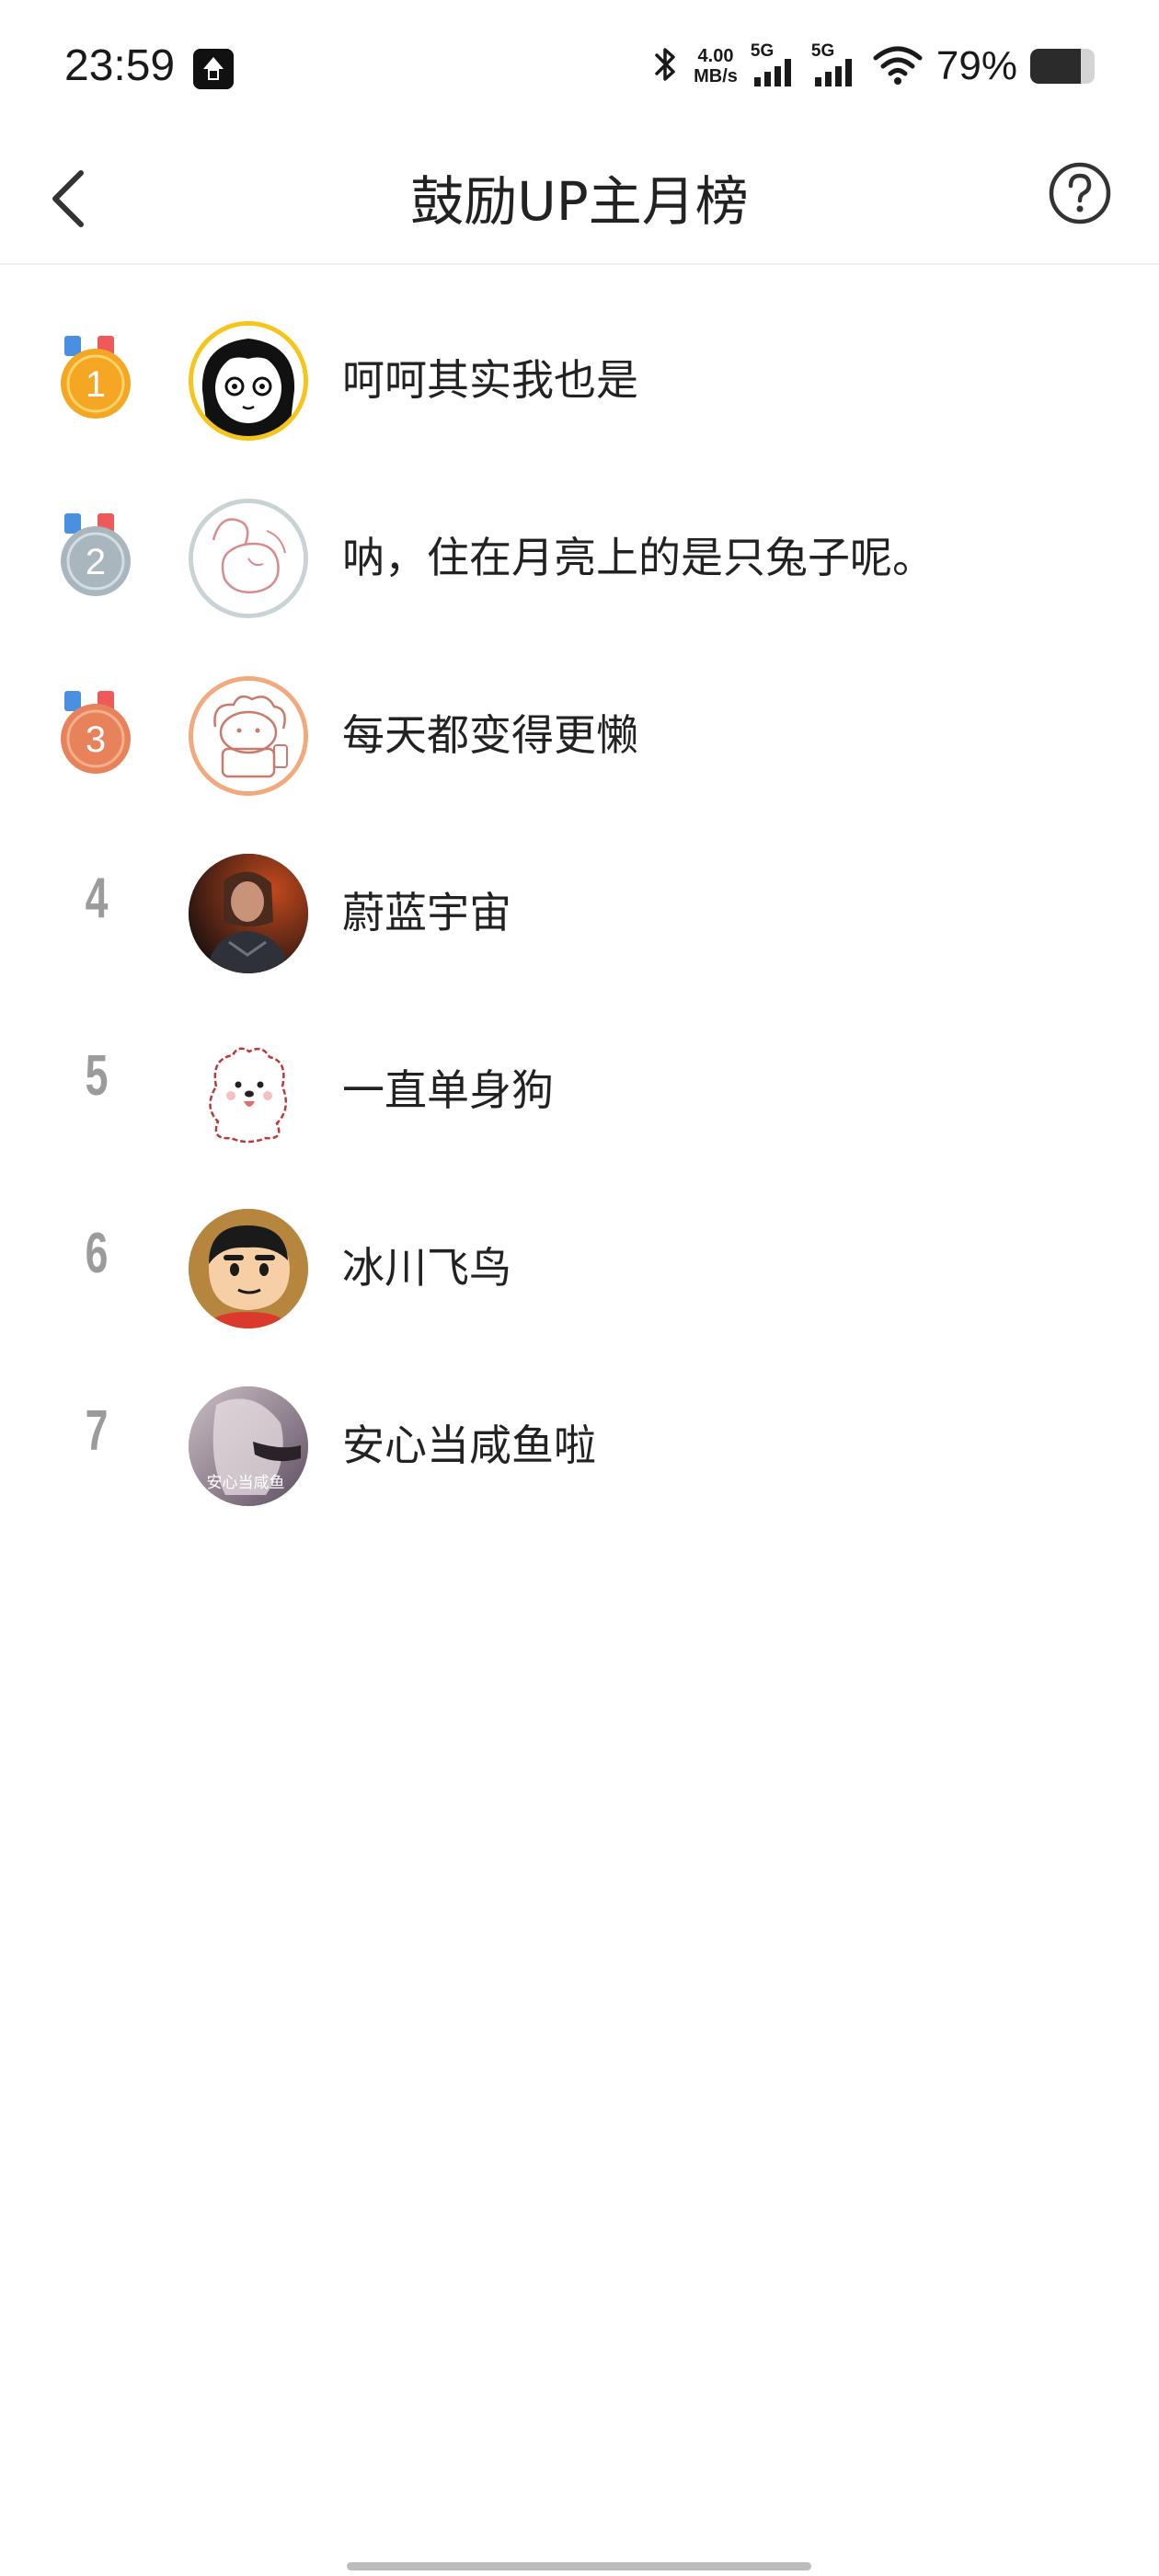 This screenshot has width=1159, height=2576. I want to click on ranking-row: 1 呵呵其实我也是, so click(579, 365).